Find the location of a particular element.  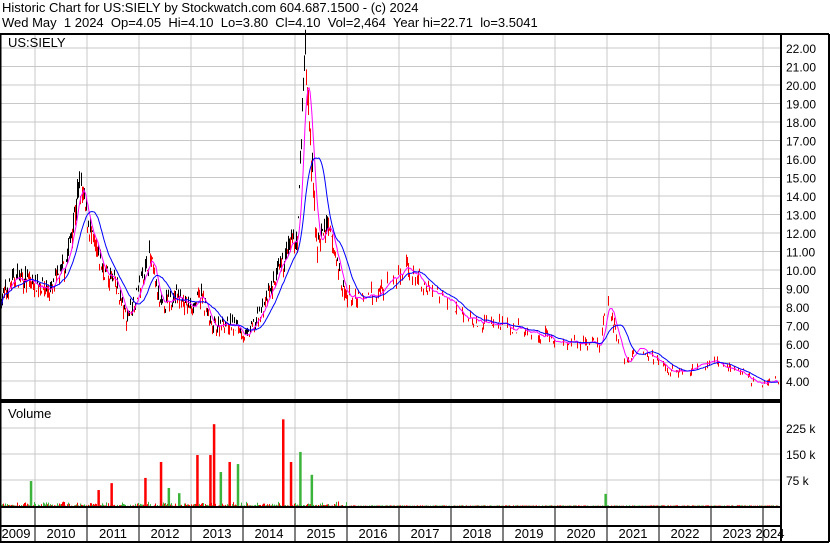

price-tick: 20.00 is located at coordinates (801, 86).